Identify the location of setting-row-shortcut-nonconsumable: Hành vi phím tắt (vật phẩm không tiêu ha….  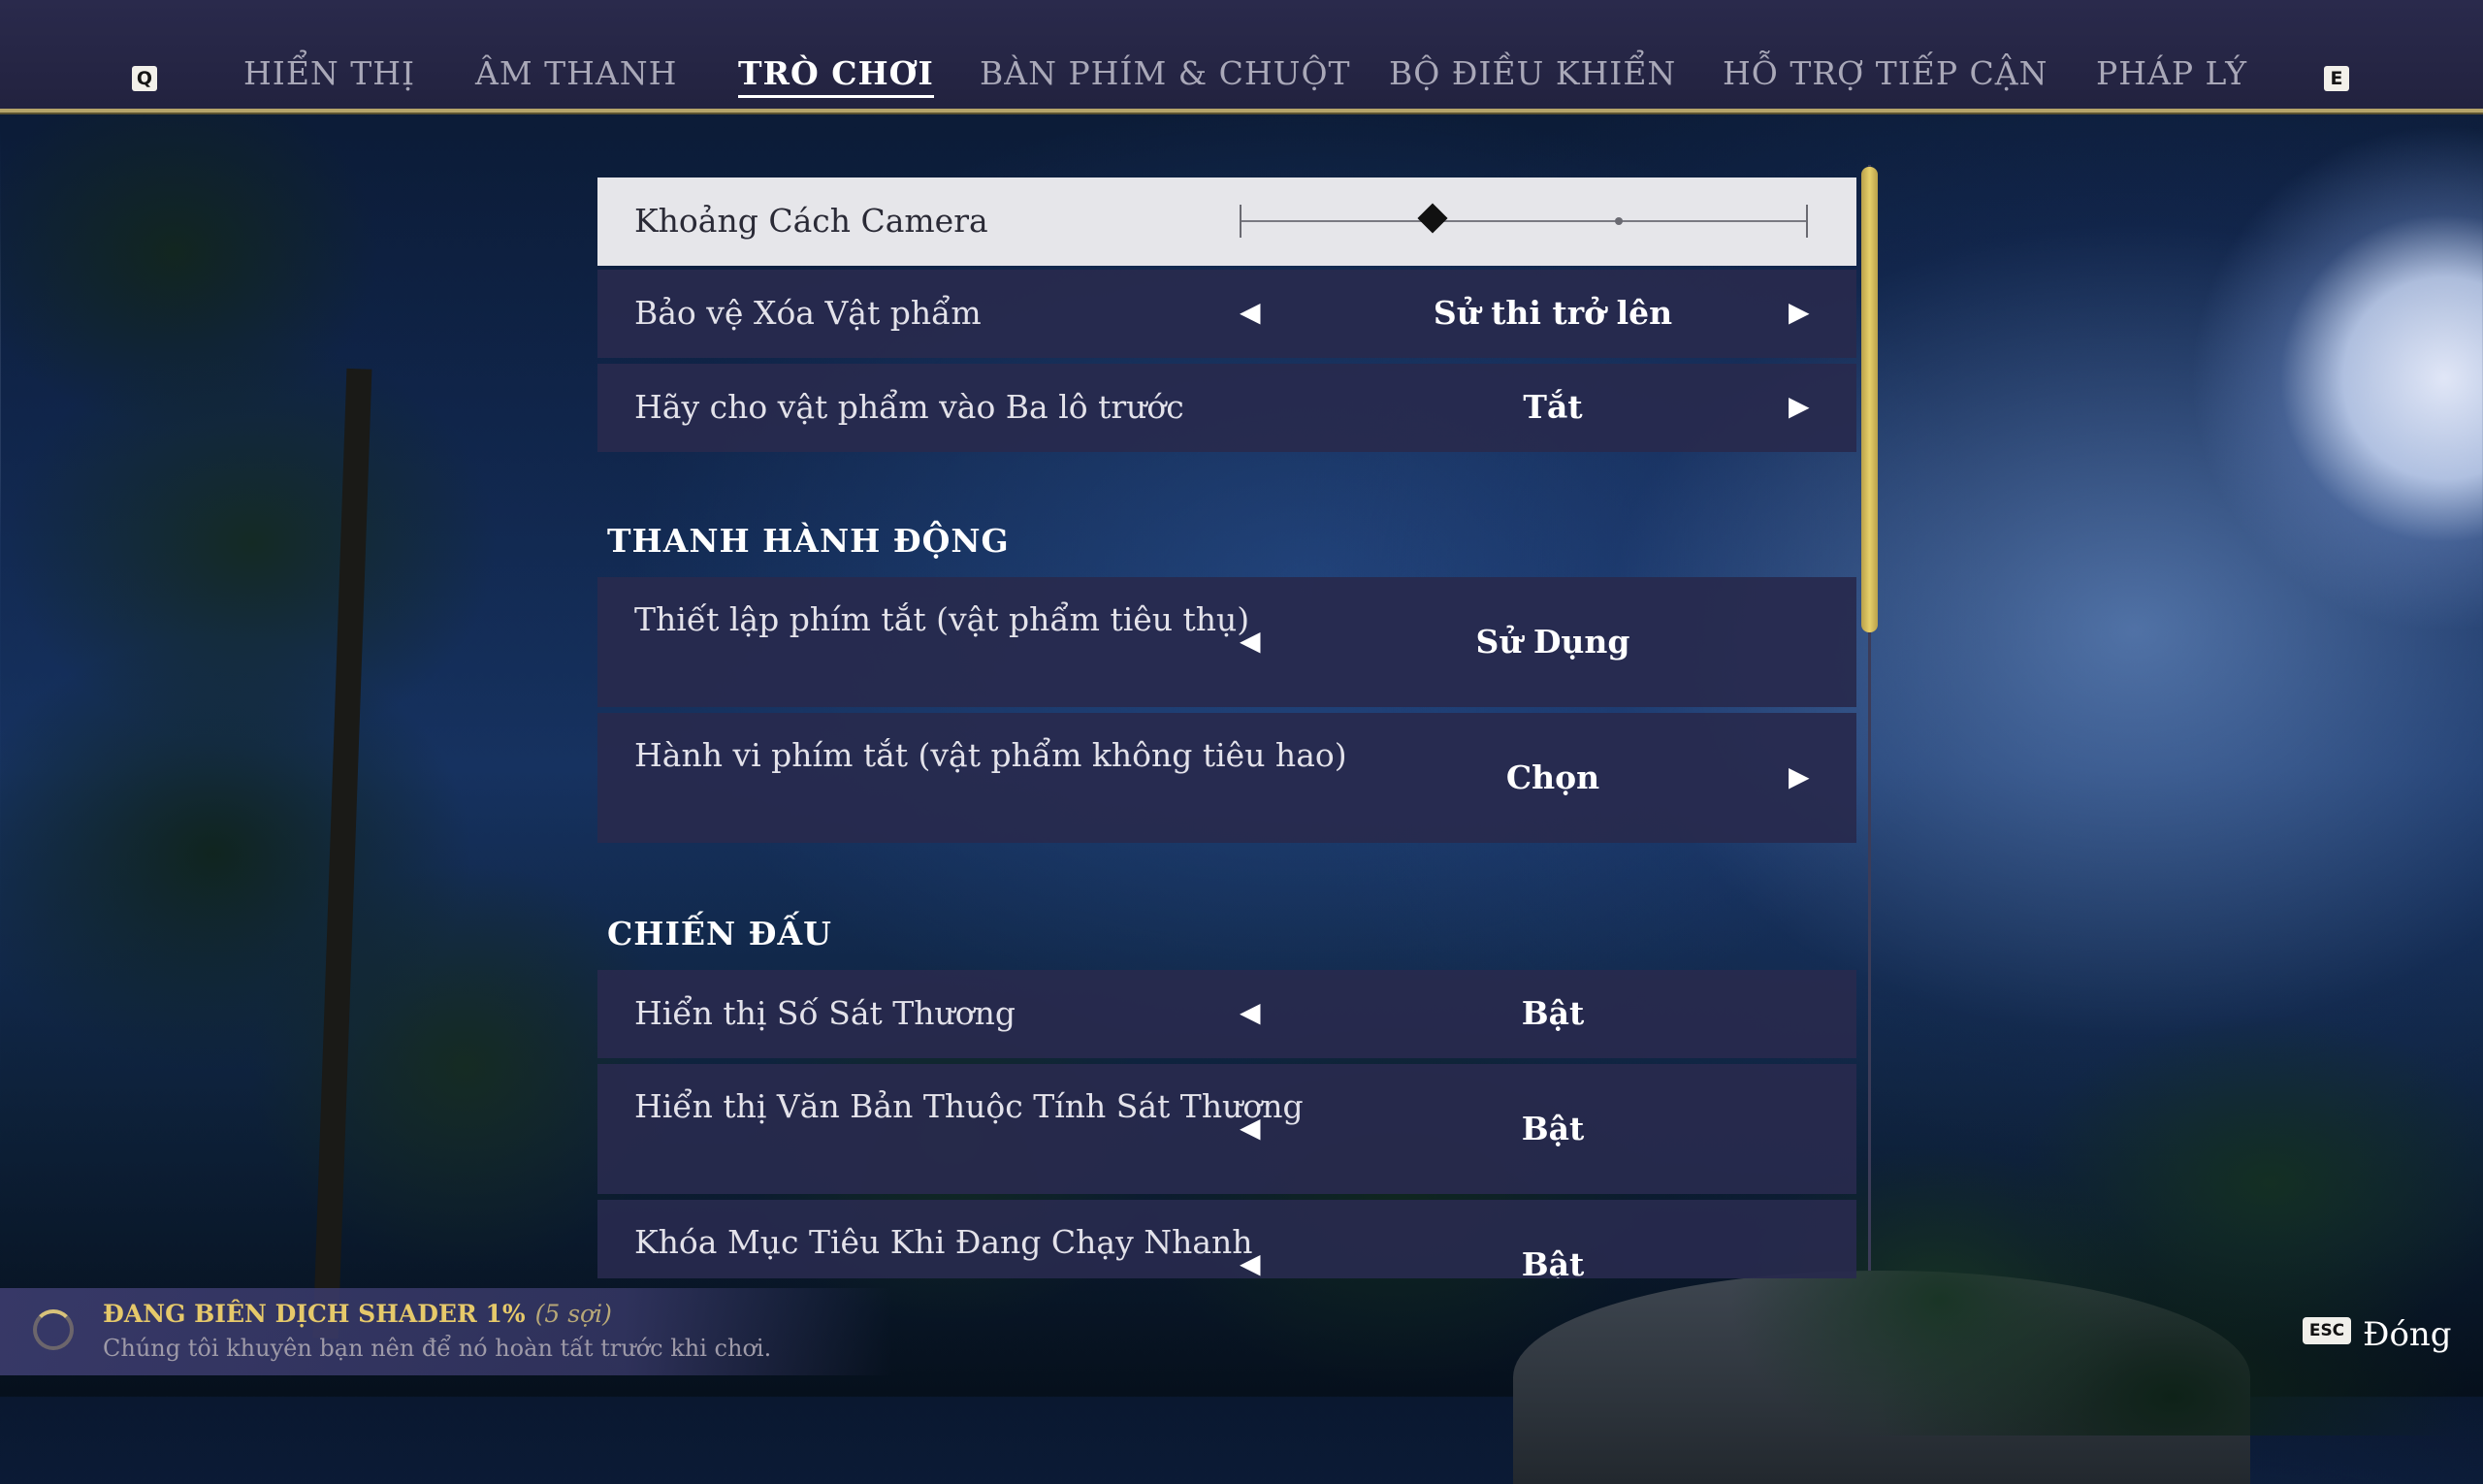
(1227, 778).